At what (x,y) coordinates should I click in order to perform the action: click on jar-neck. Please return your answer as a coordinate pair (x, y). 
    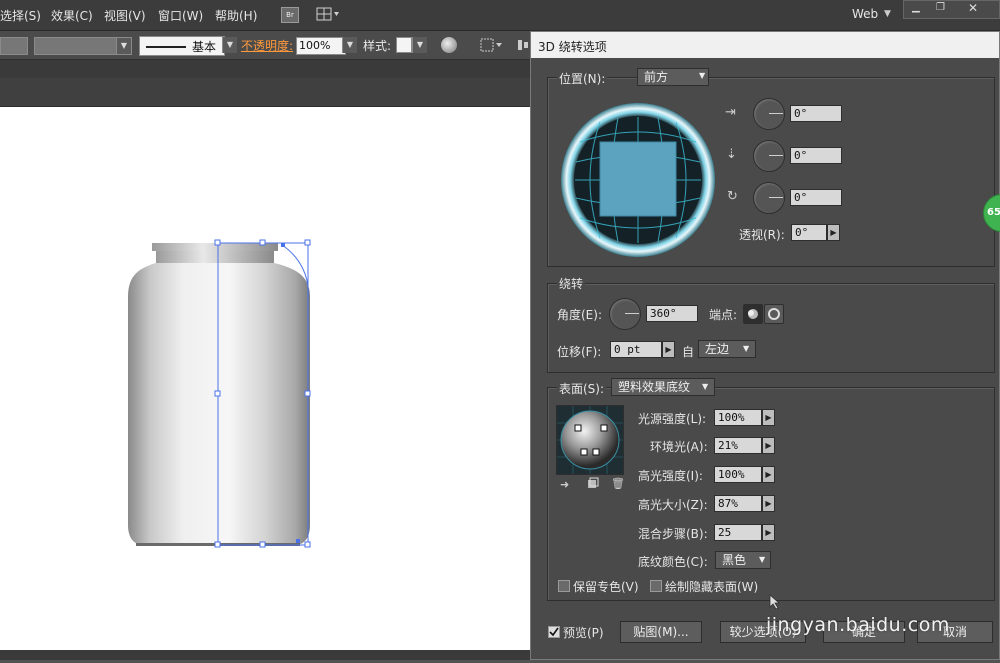
    Looking at the image, I should click on (215, 257).